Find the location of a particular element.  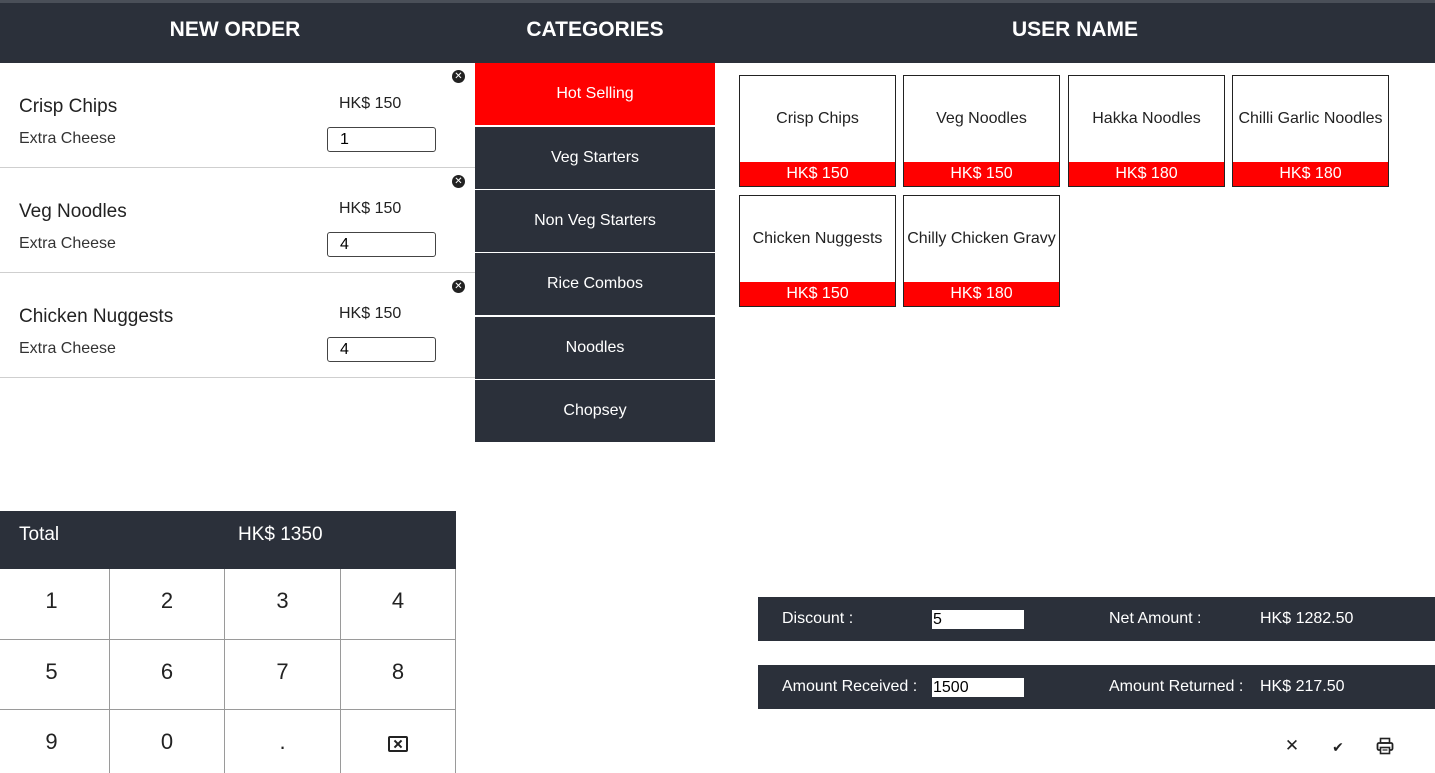

product-card: Veg Noodles HK$ 150 is located at coordinates (981, 131).